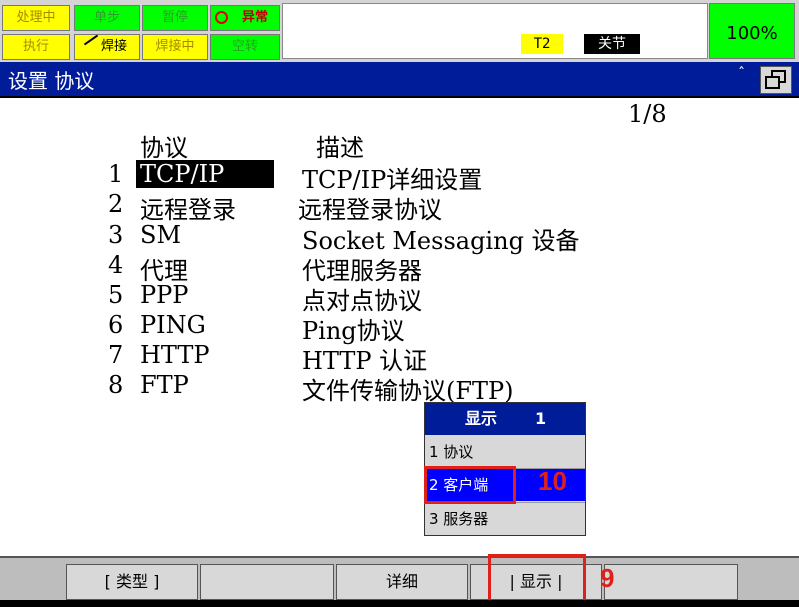 The height and width of the screenshot is (607, 799). I want to click on protocol-name-http: HTTP, so click(175, 355).